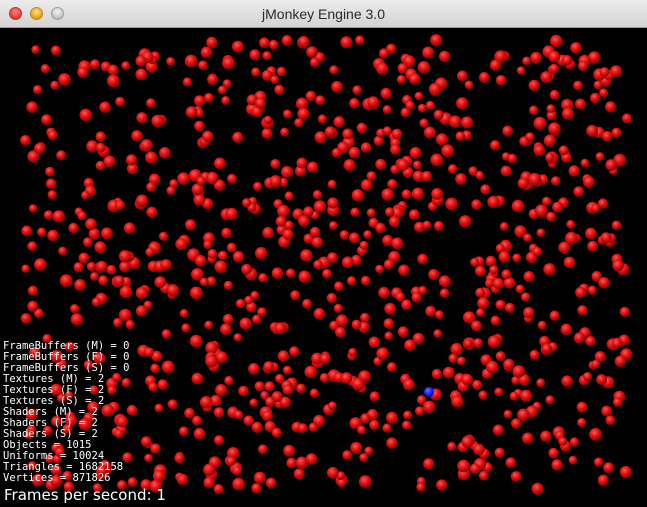 The image size is (647, 507). I want to click on title-bar: jMonkey Engine 3.0, so click(323, 14).